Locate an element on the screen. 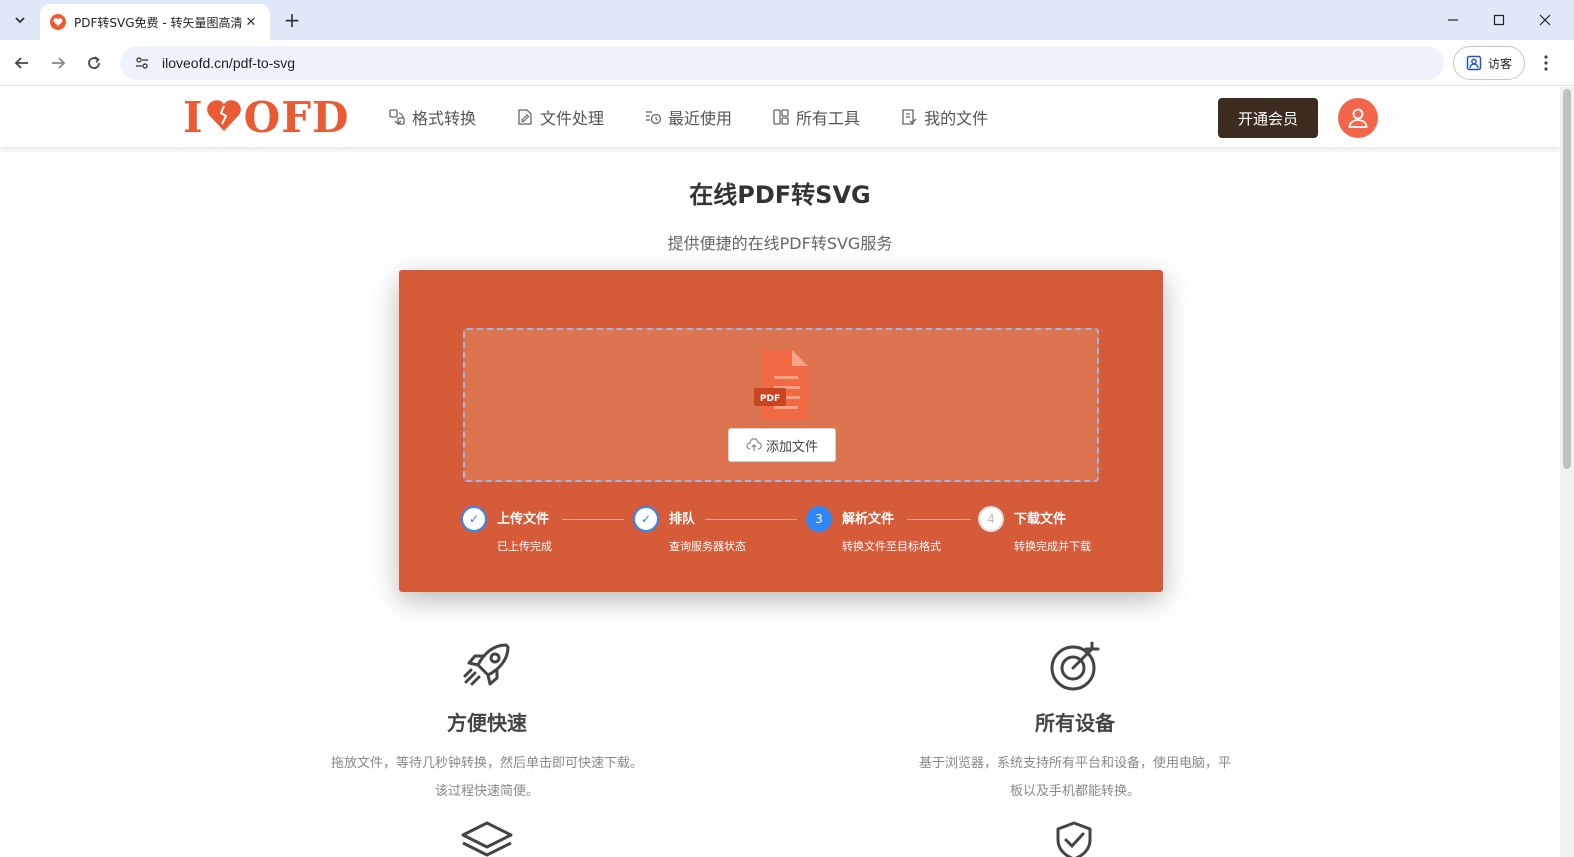 This screenshot has width=1574, height=857. step-title: 下载文件 is located at coordinates (1040, 519).